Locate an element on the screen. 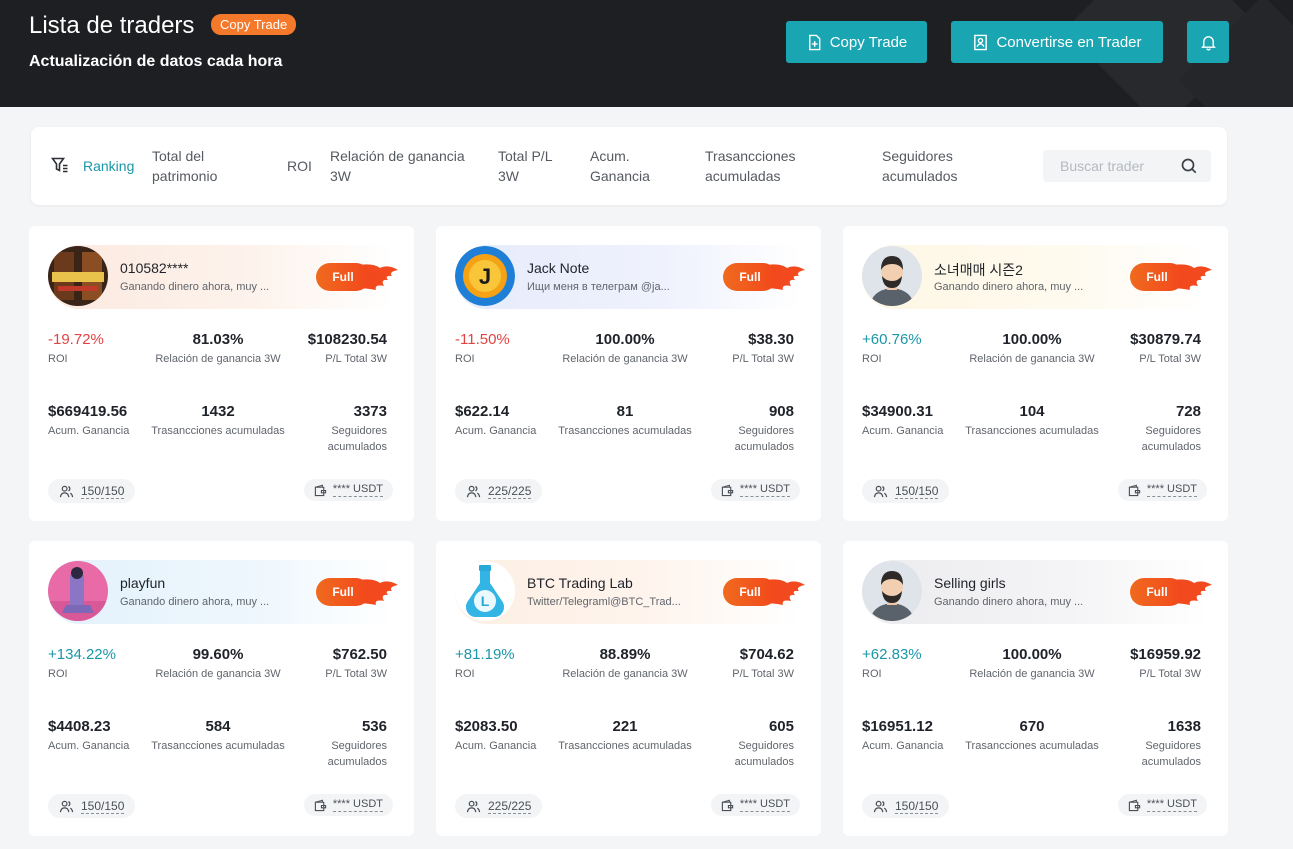  acum-gain-stat: $669419.56 Acum. Ganancia is located at coordinates (88, 421).